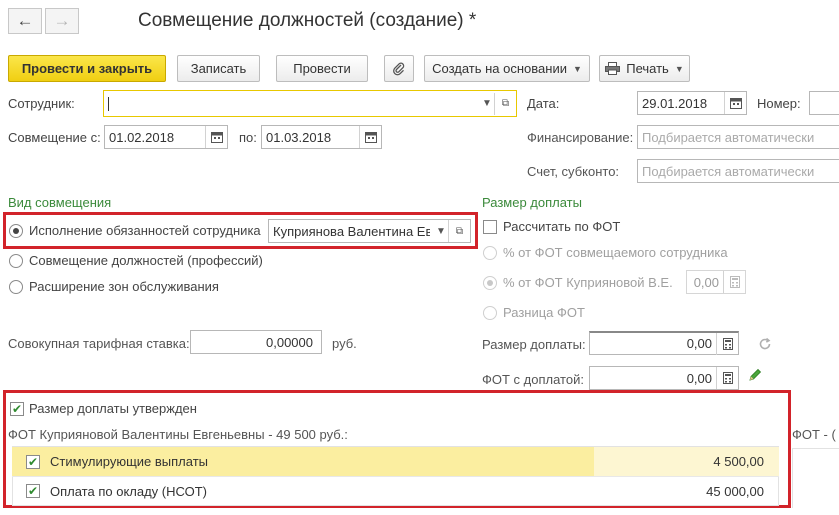 This screenshot has height=515, width=839. Describe the element at coordinates (17, 409) in the screenshot. I see `approved-checkbox: ✔` at that location.